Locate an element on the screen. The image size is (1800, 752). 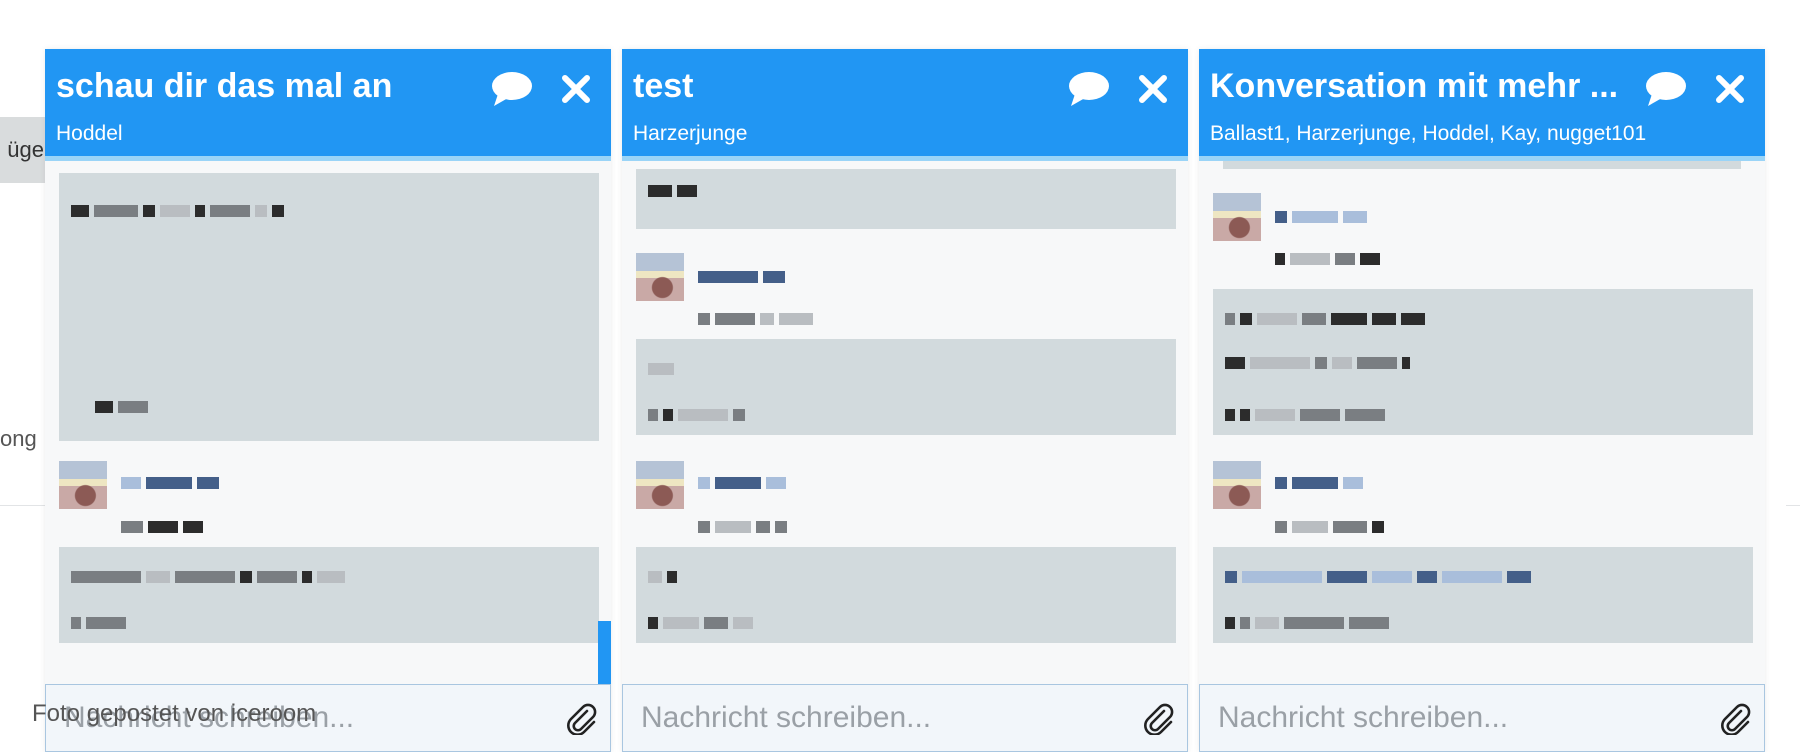
chat-window-header: schau dir das mal an Hoddel is located at coordinates (328, 105).